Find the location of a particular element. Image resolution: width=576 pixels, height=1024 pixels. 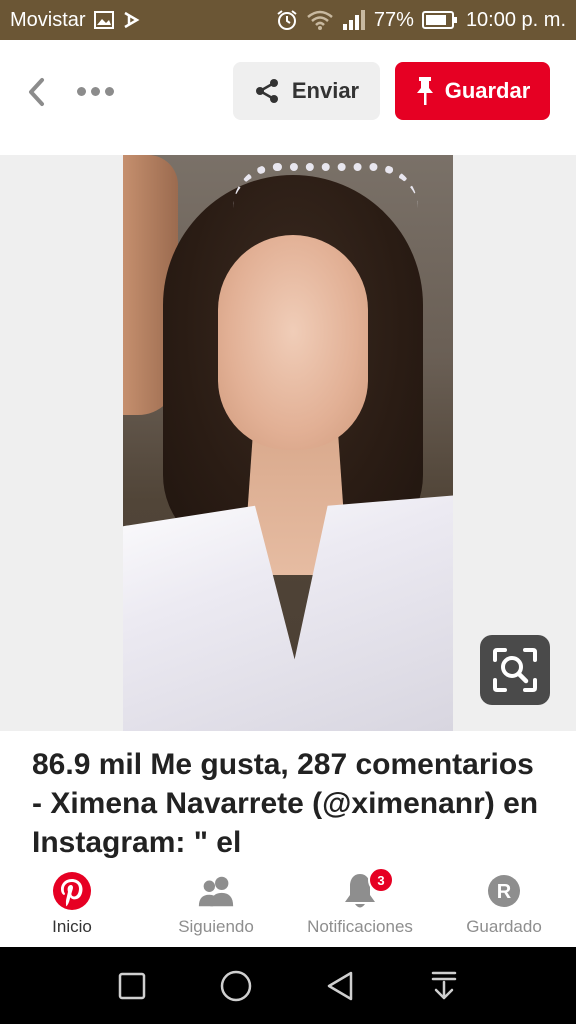

lens-search-icon is located at coordinates (515, 670).